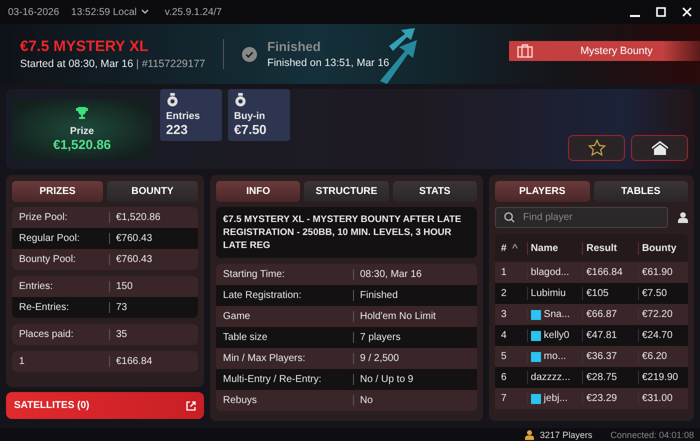 The image size is (700, 441). What do you see at coordinates (519, 248) in the screenshot?
I see `sort-icon: ^` at bounding box center [519, 248].